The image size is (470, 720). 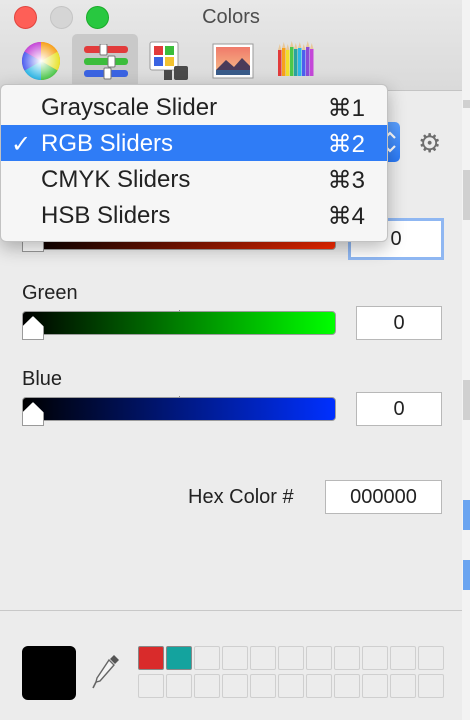 I want to click on window-title: Colors, so click(x=231, y=17).